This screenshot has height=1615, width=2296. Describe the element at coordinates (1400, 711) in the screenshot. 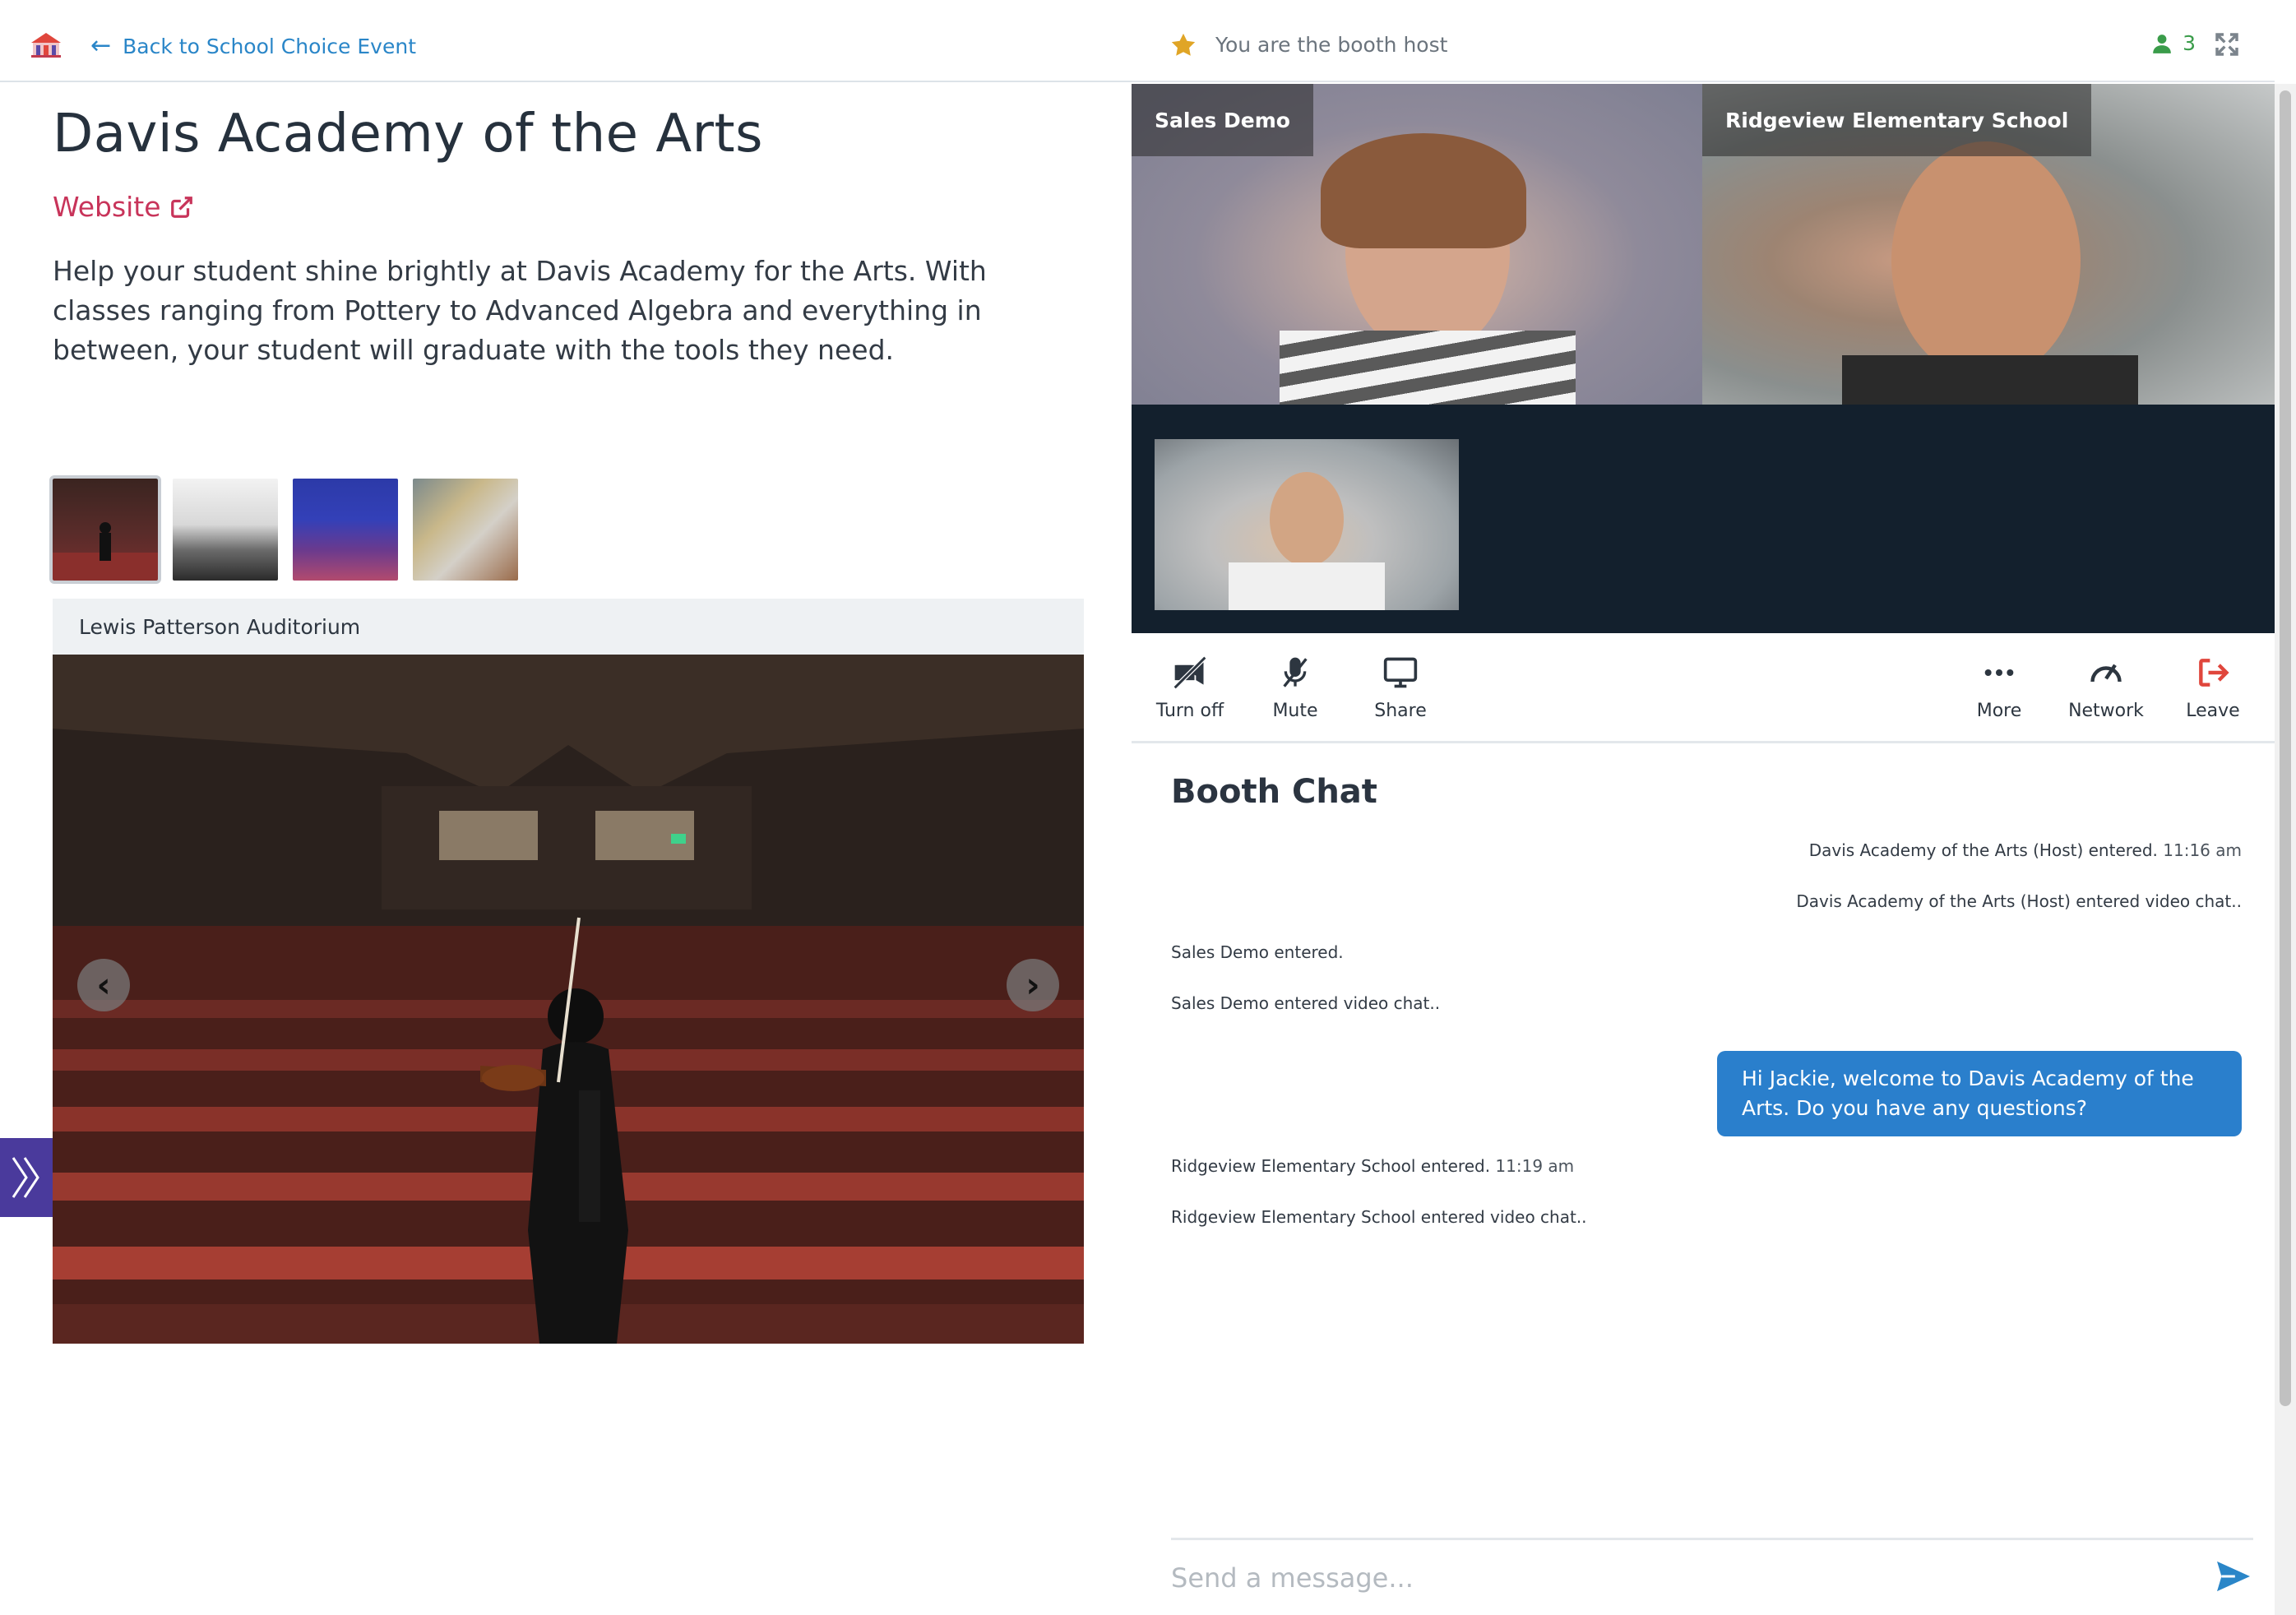

I see `share-label: Share` at that location.